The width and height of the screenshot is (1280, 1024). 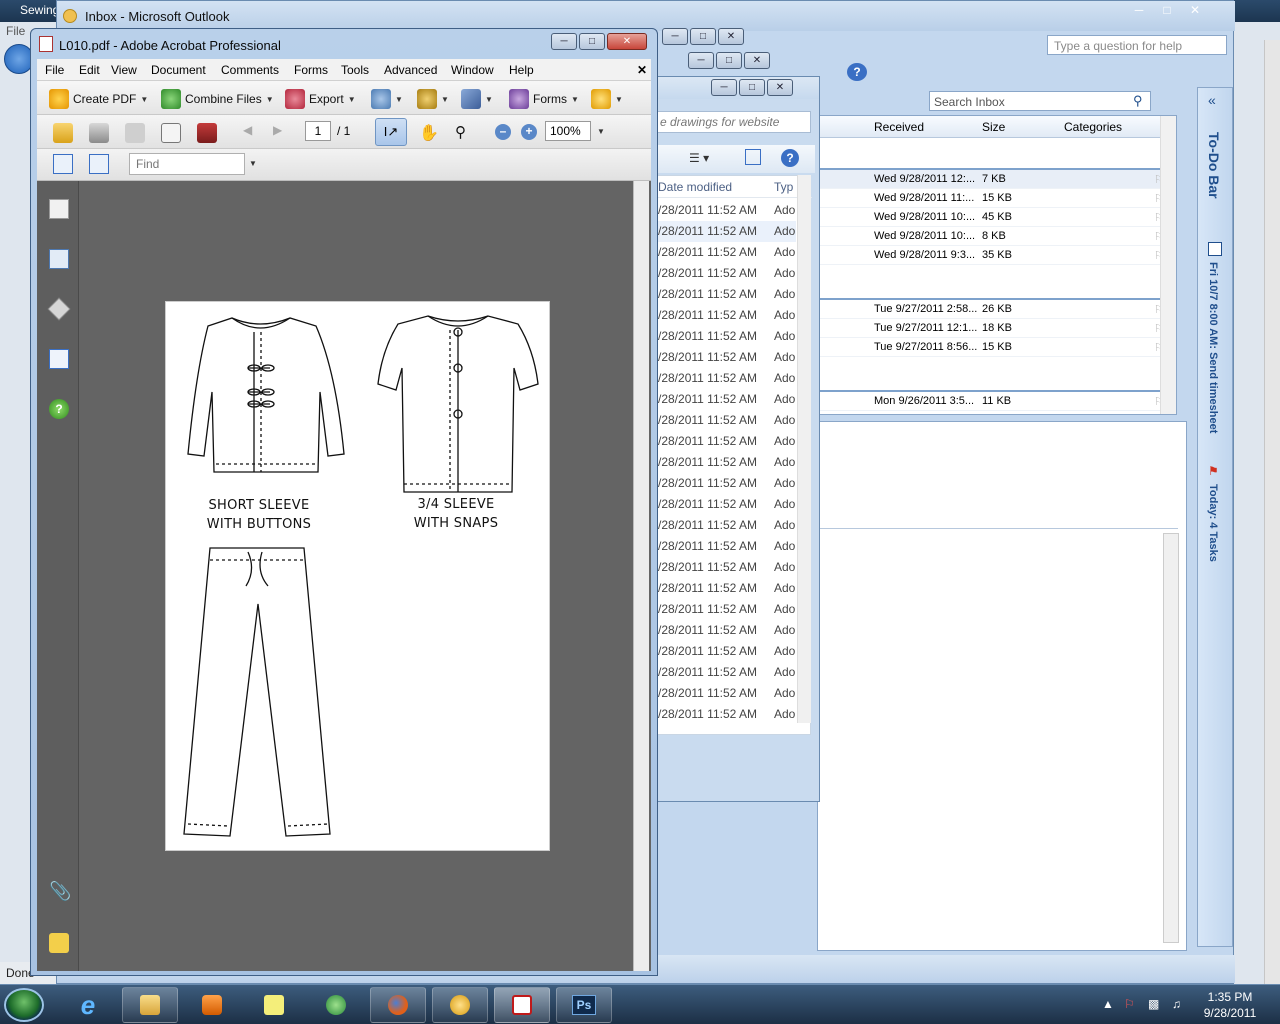 What do you see at coordinates (584, 1005) in the screenshot?
I see `photoshop-taskbar-icon: Ps` at bounding box center [584, 1005].